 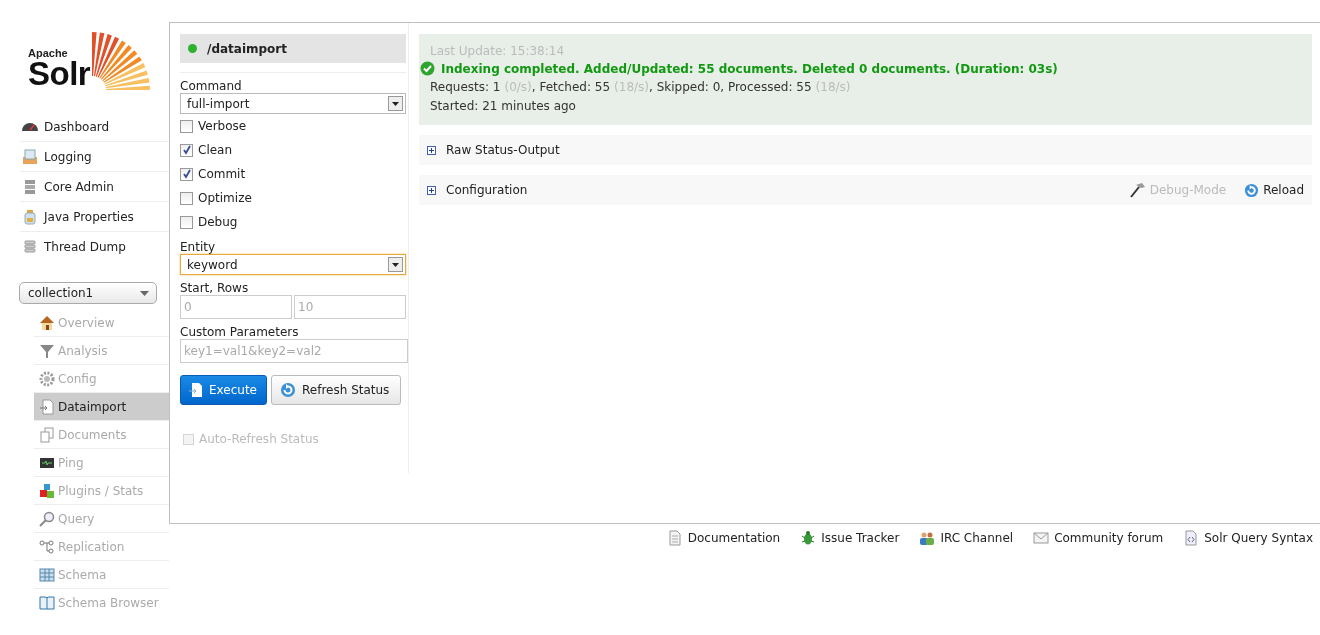 I want to click on core-selector: collection1, so click(x=88, y=293).